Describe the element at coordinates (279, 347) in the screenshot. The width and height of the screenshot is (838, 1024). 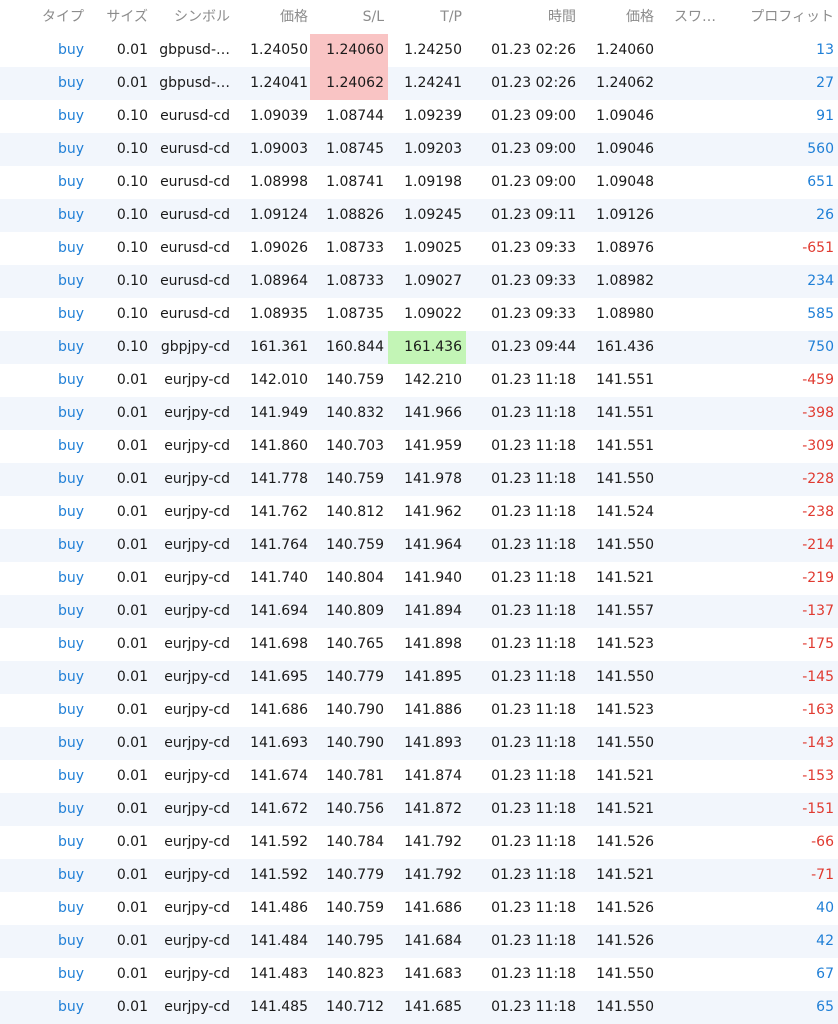
I see `cell-price: 161.361` at that location.